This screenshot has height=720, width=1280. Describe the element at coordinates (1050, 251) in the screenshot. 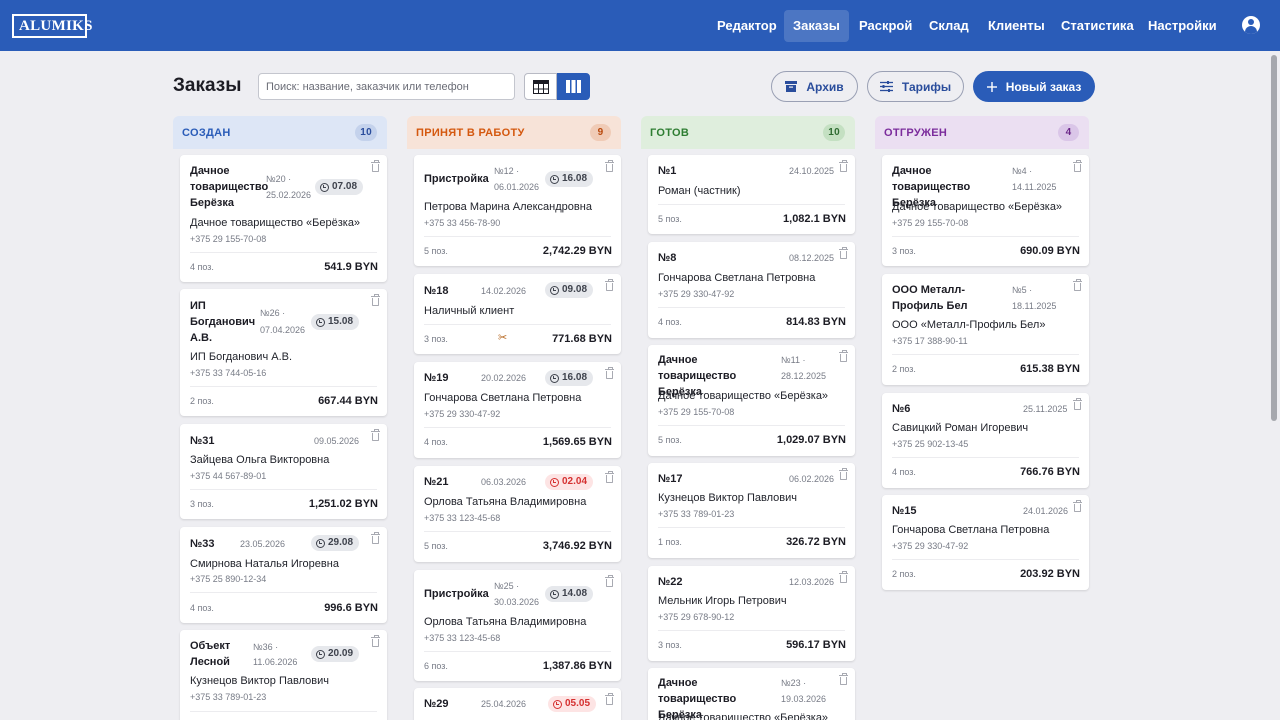

I see `order-total: 690.09 BYN` at that location.